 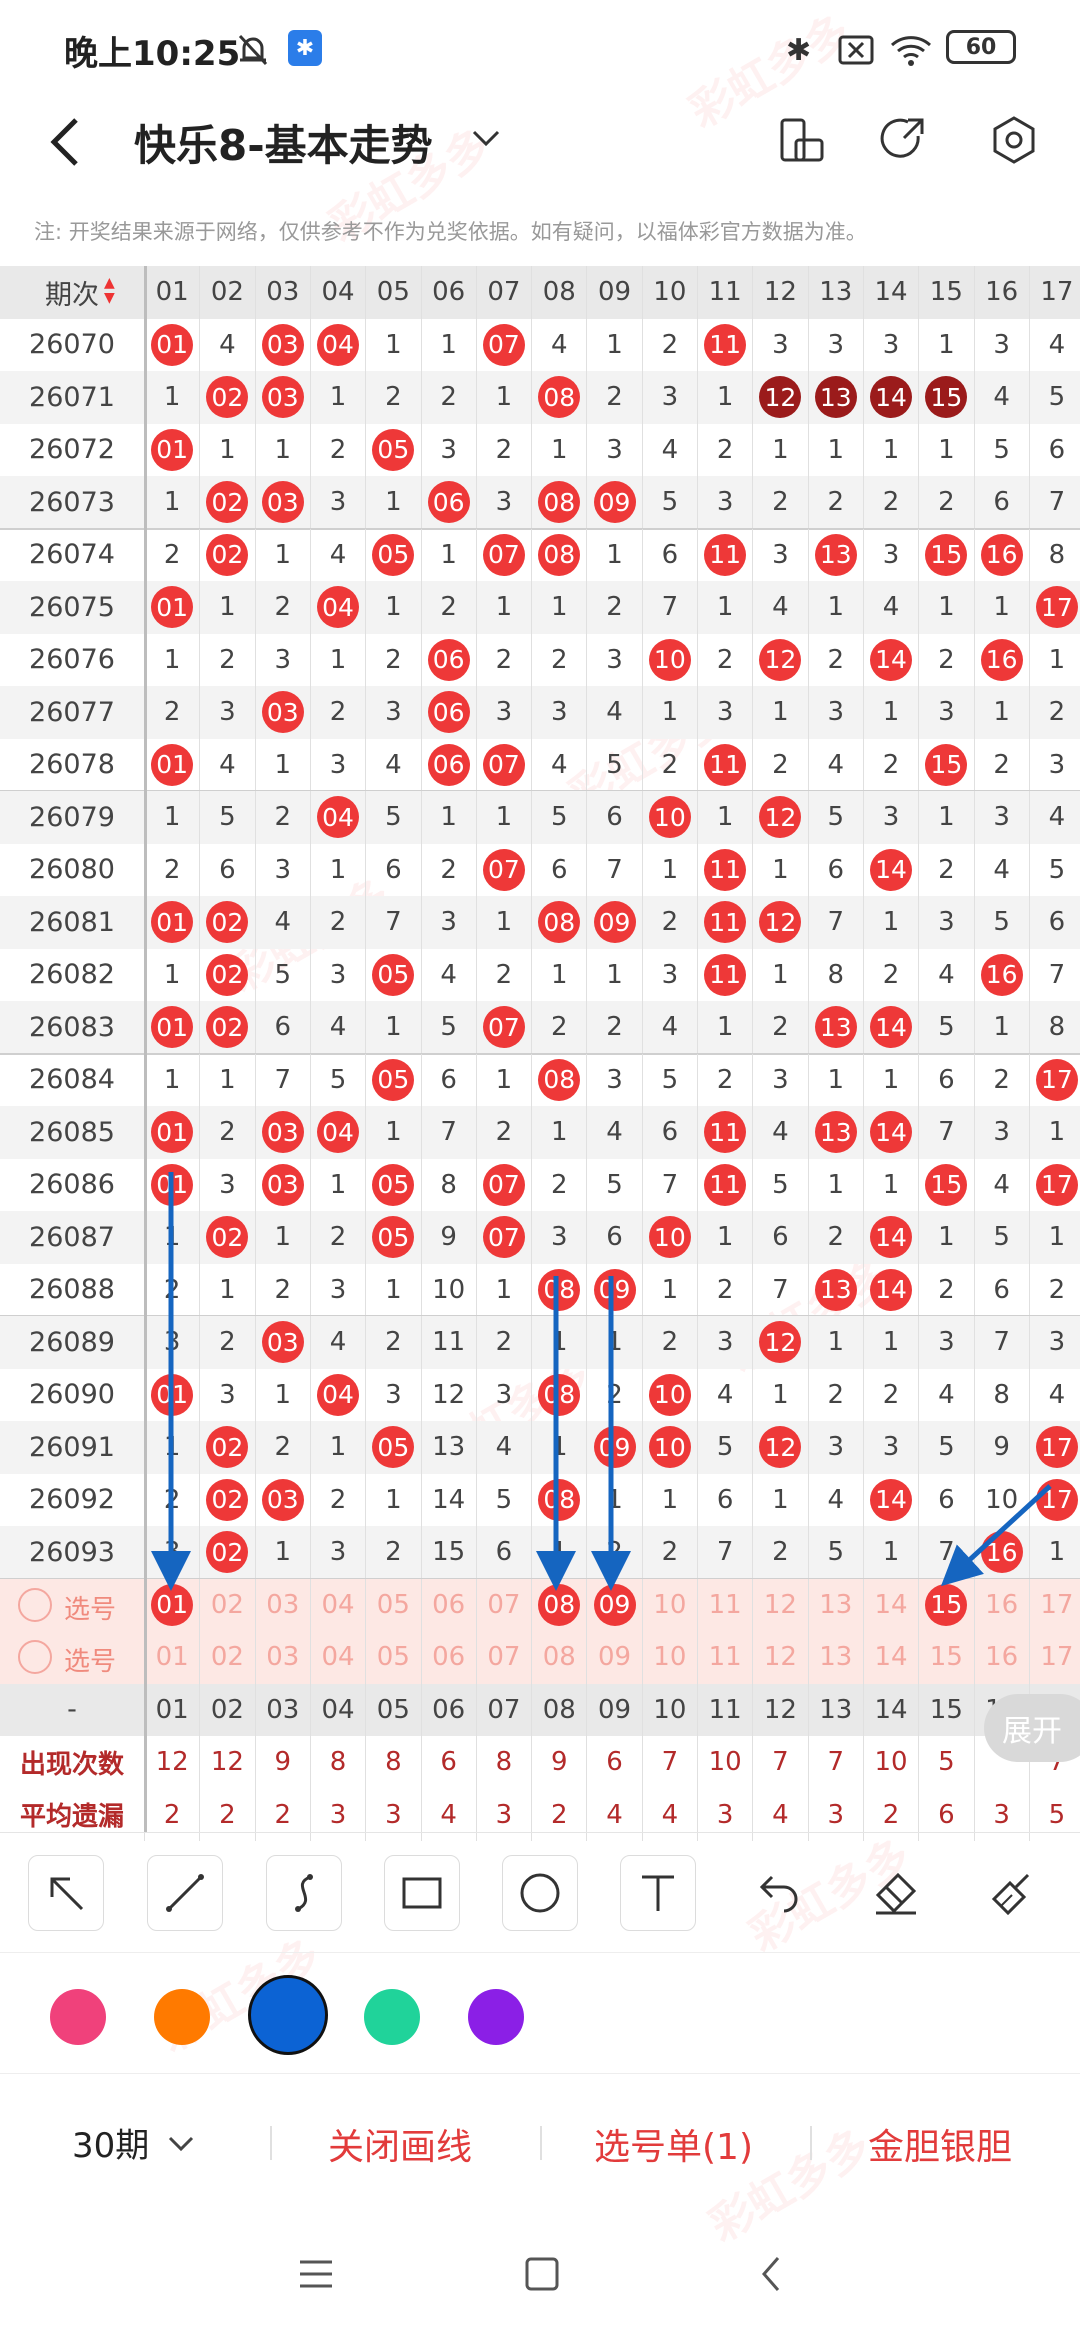 I want to click on miss-count: 5, so click(x=670, y=502).